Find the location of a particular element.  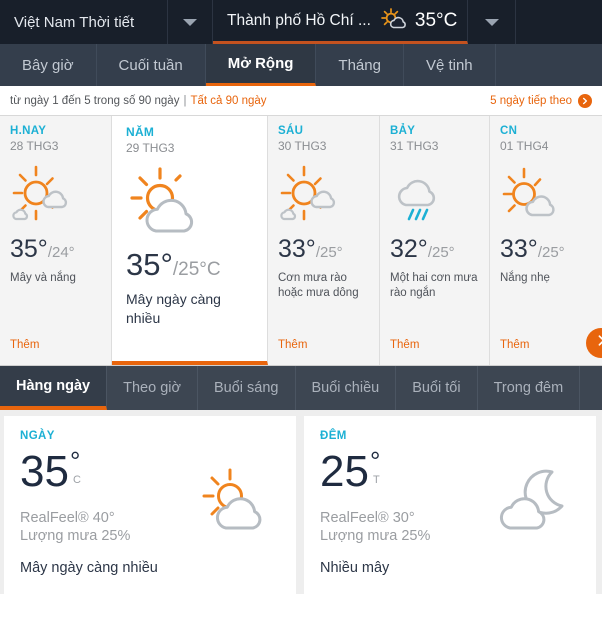

card-description: Một hai cơn mưa rào ngắn is located at coordinates (434, 286).